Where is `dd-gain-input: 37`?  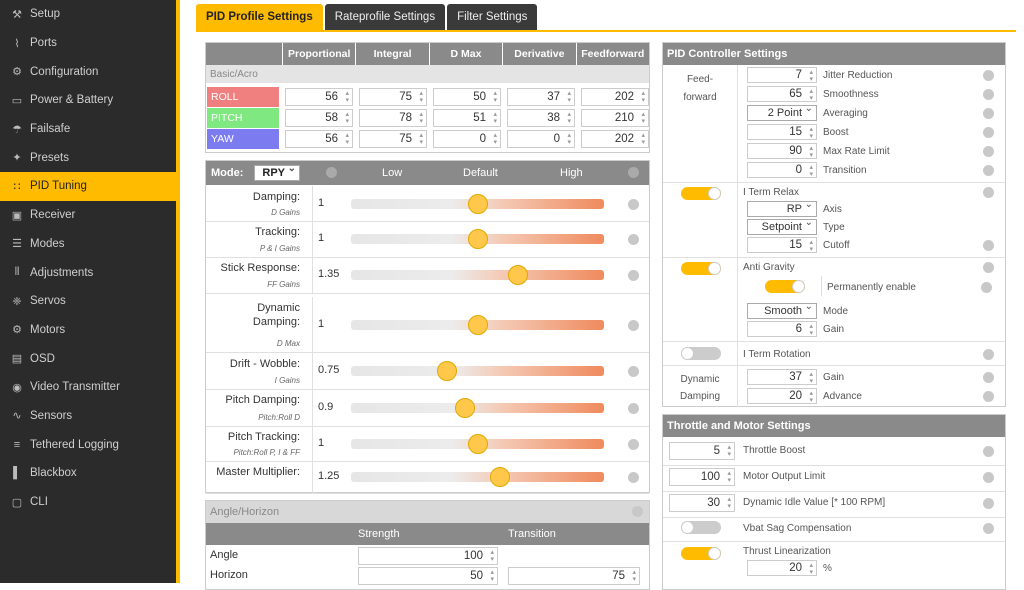
dd-gain-input: 37 is located at coordinates (782, 377).